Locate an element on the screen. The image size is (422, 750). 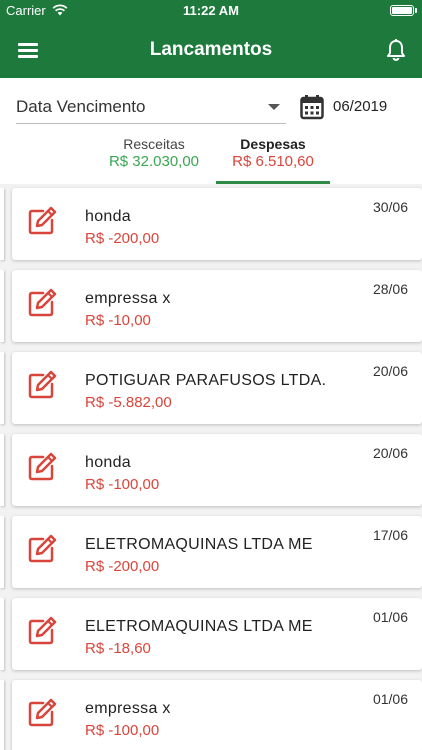
tab-despesas: Despesas R$ 6.510,60 is located at coordinates (273, 157).